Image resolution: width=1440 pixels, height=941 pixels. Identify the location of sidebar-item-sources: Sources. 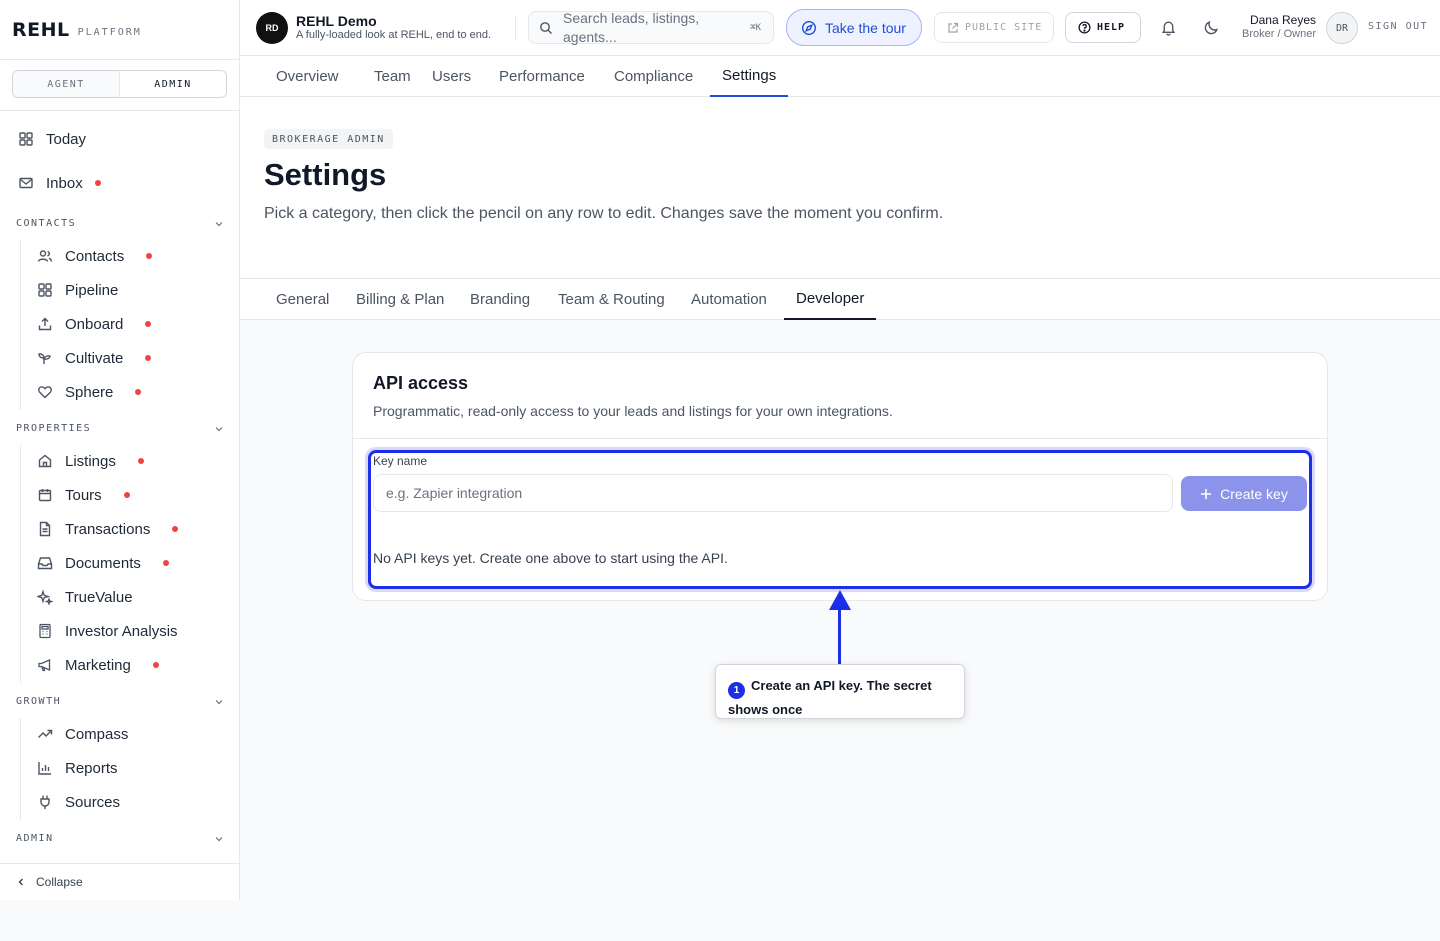
(78, 802).